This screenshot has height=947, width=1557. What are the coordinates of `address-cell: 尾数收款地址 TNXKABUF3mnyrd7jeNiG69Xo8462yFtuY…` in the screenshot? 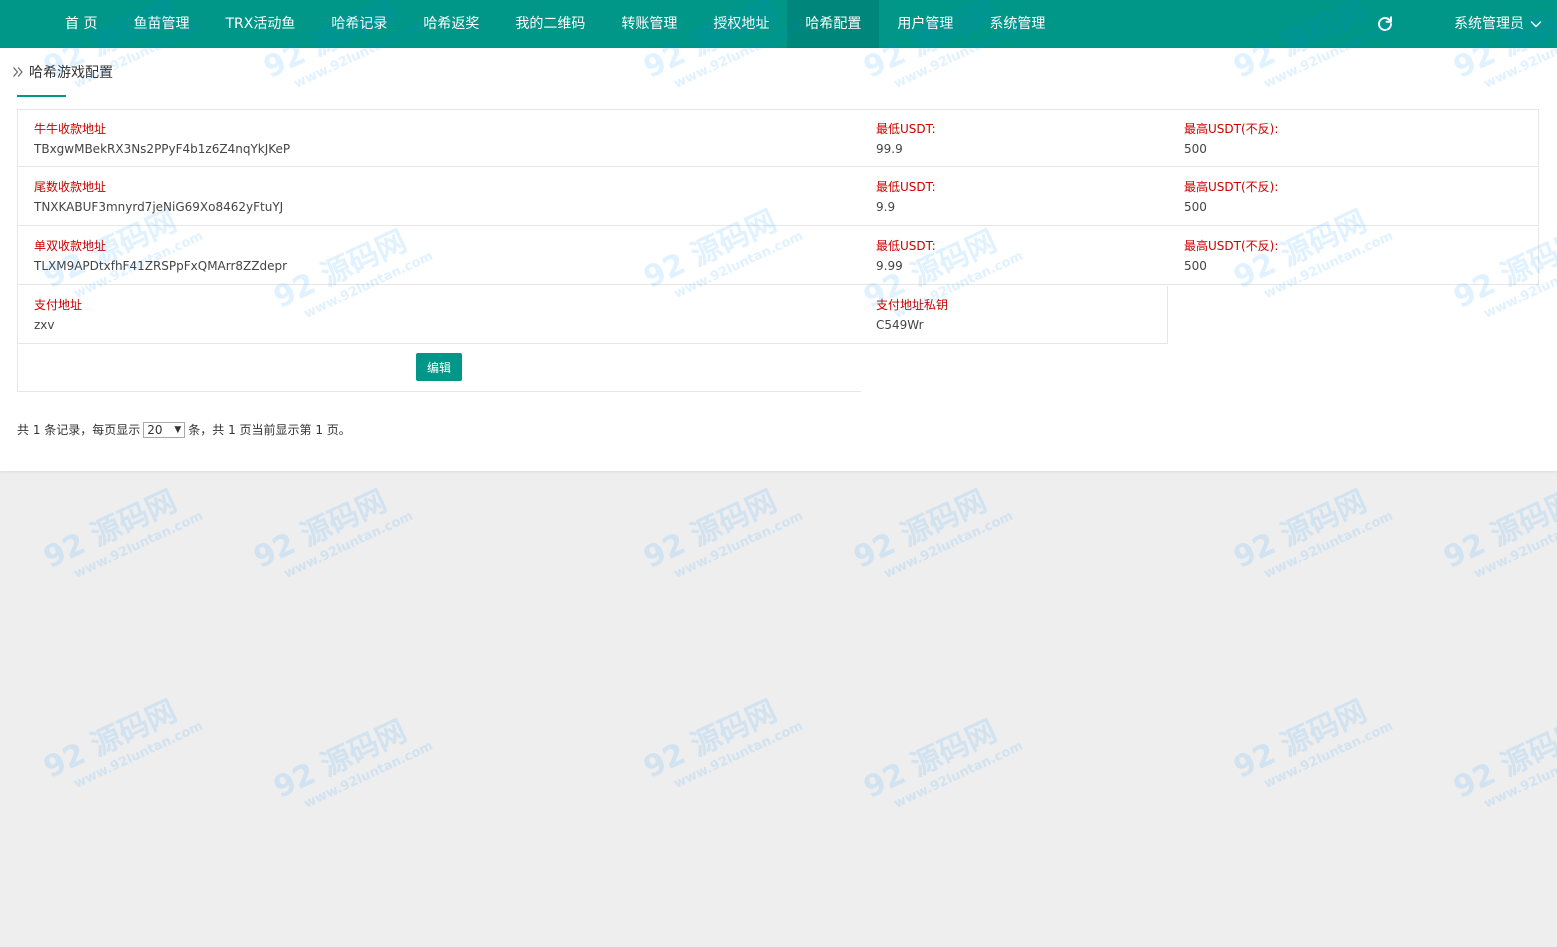 It's located at (158, 197).